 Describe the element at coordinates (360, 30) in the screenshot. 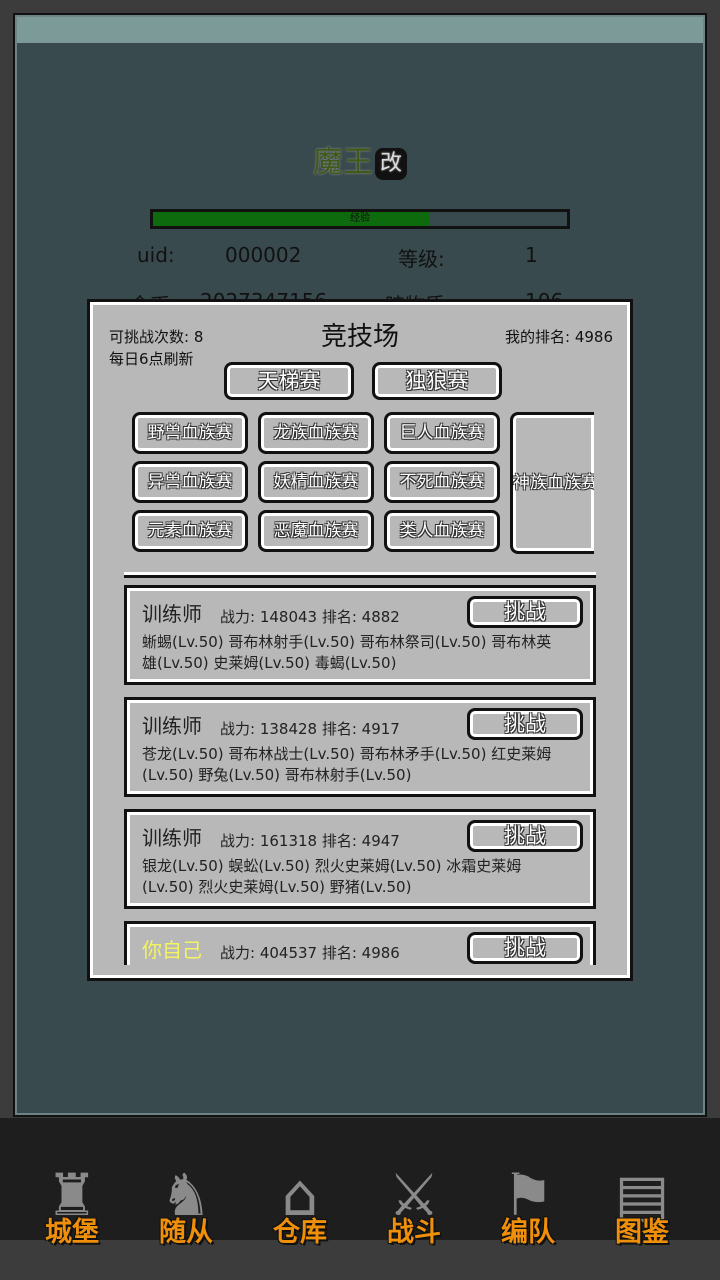

I see `panel-header` at that location.